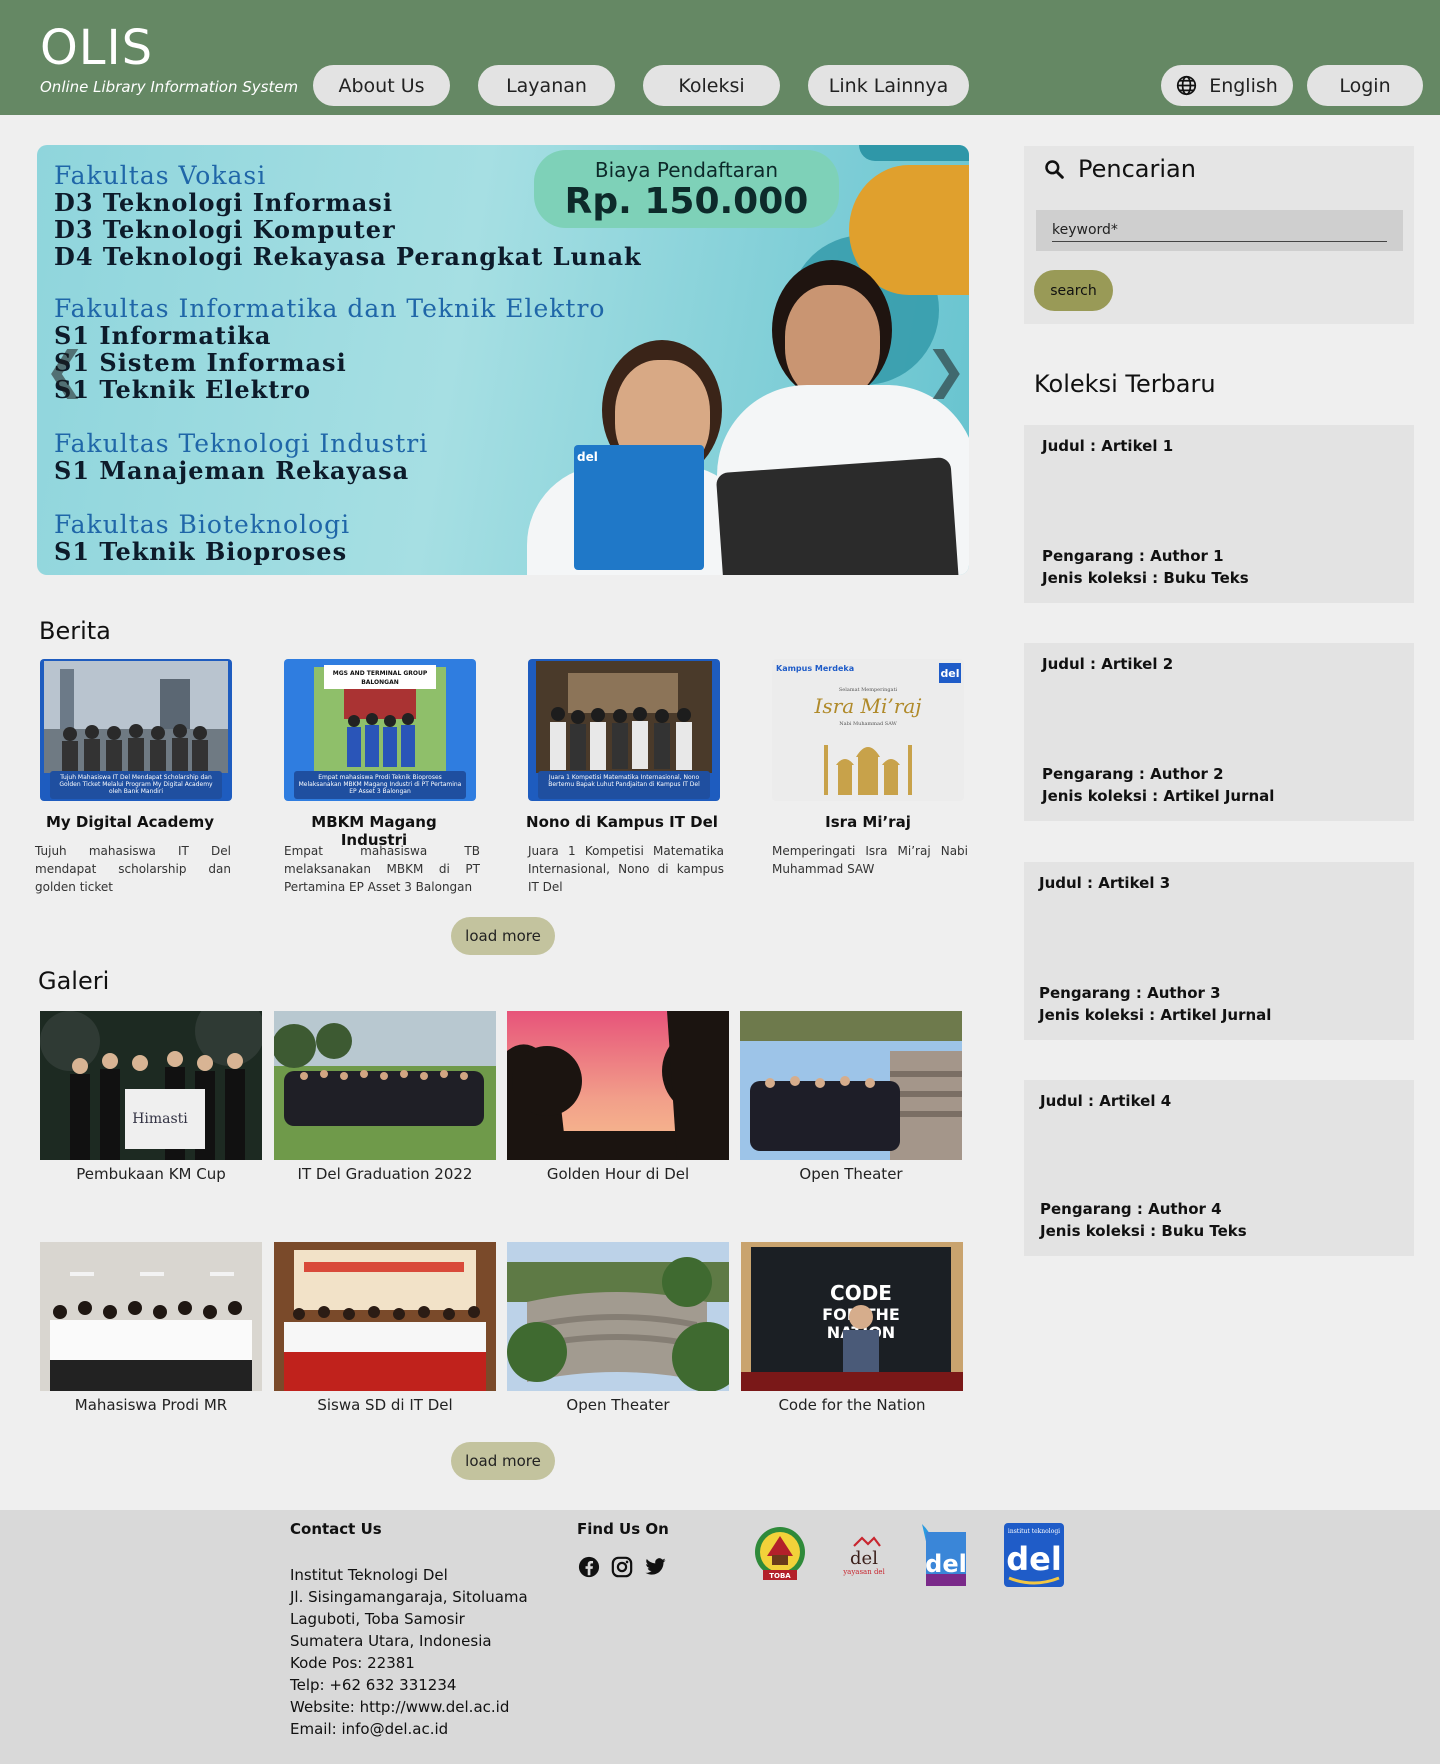  What do you see at coordinates (1131, 1209) in the screenshot?
I see `collection-author: Pengarang : Author 4` at bounding box center [1131, 1209].